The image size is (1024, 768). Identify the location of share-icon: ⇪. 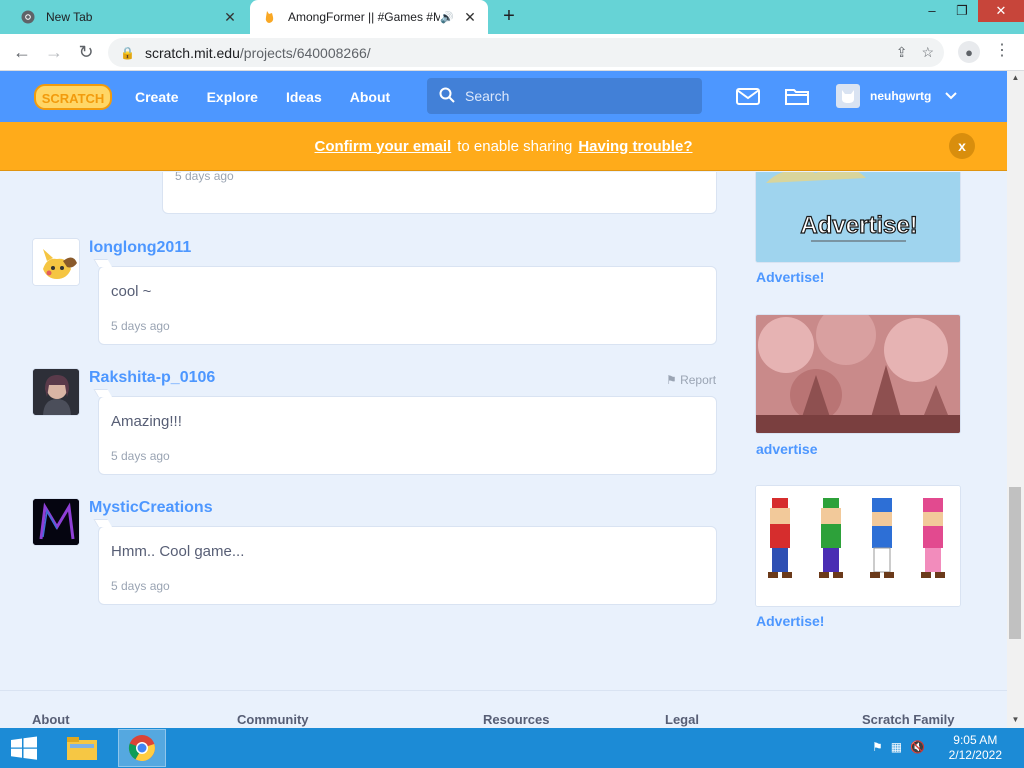
(902, 52).